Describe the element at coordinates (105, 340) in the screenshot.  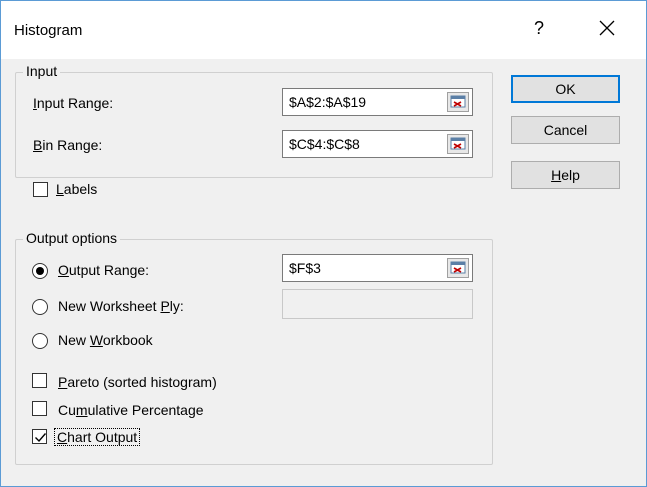
I see `new-workbook-label: New Workbook` at that location.